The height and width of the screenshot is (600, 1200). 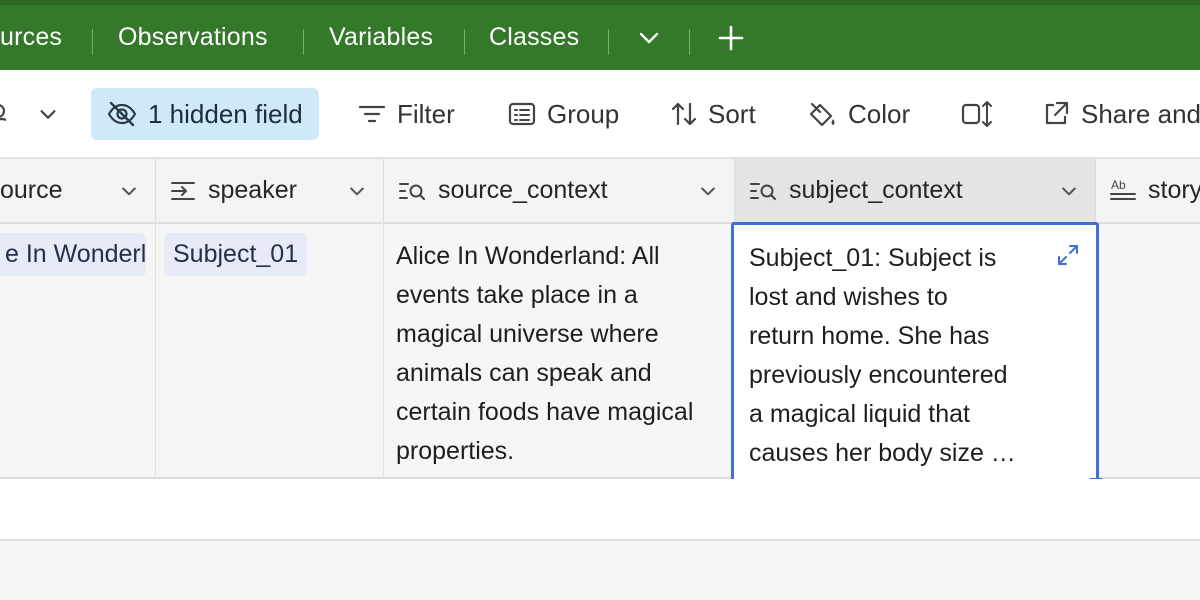 I want to click on hidden-fields-button: 1 hidden field, so click(x=205, y=114).